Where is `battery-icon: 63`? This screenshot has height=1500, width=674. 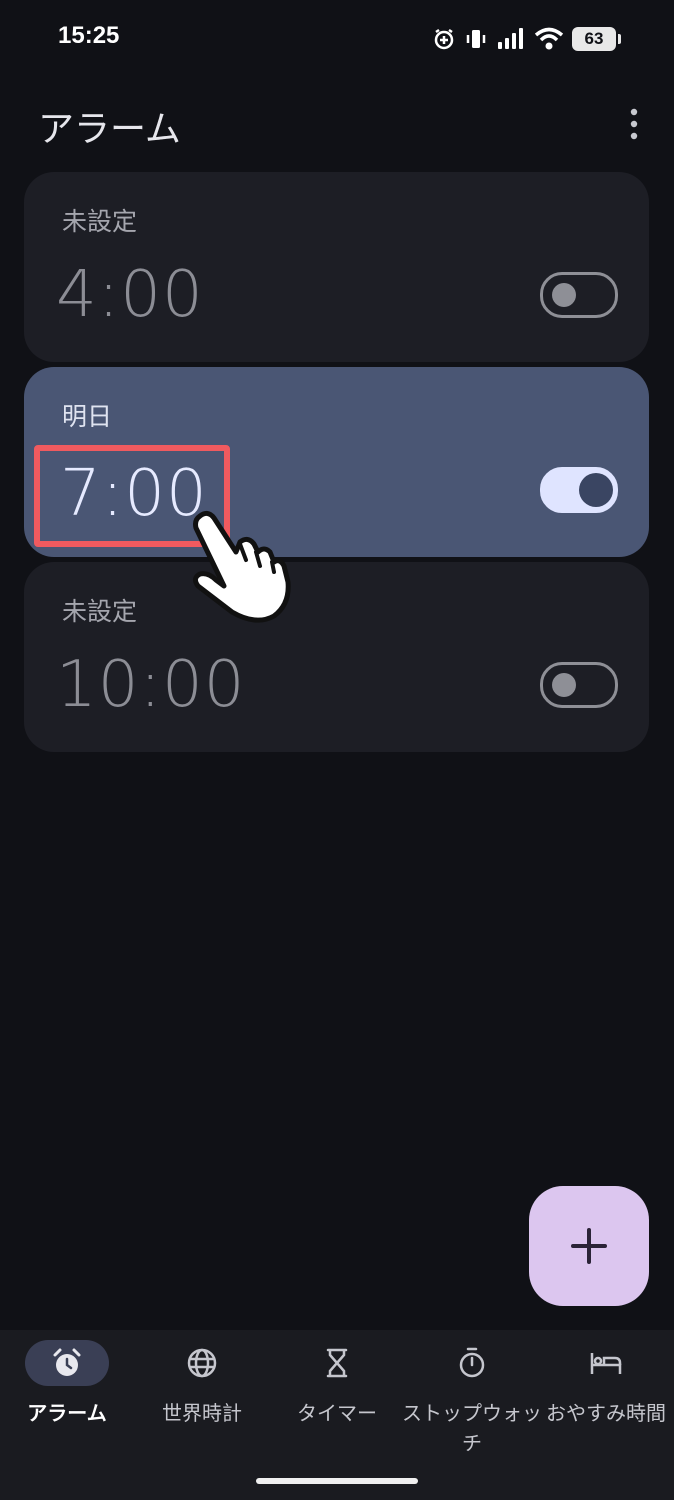 battery-icon: 63 is located at coordinates (596, 39).